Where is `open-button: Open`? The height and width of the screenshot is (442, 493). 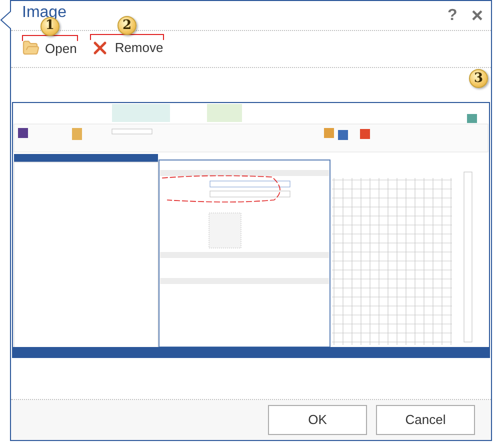 open-button: Open is located at coordinates (50, 48).